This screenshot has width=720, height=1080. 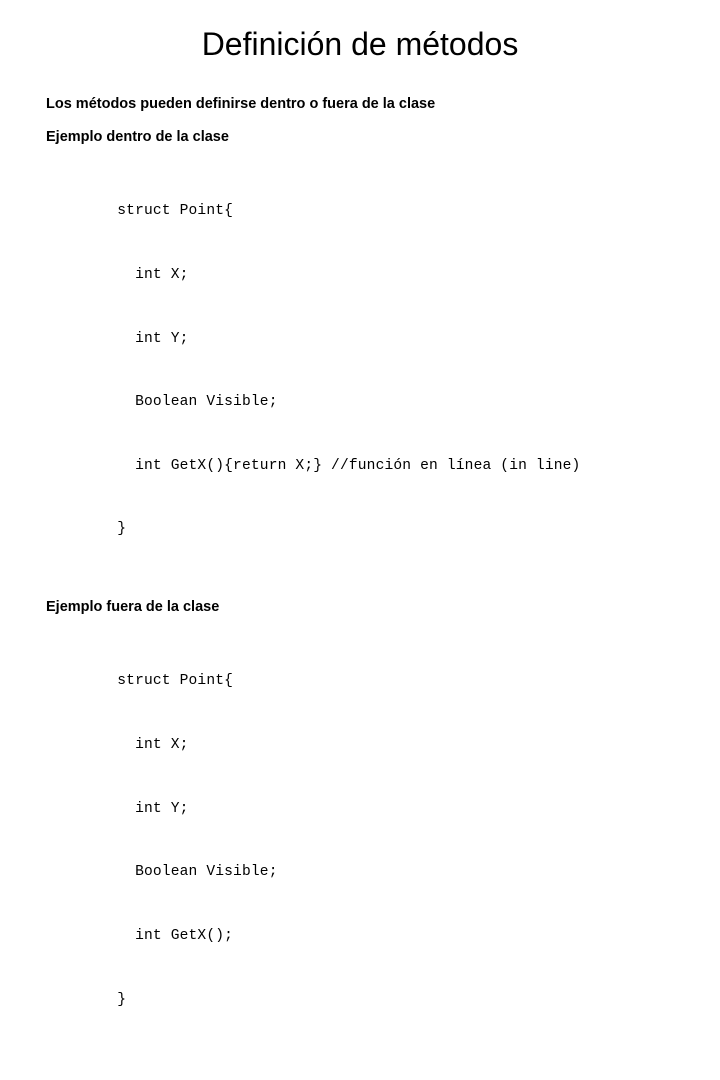 What do you see at coordinates (140, 935) in the screenshot?
I see `code-line: int GetX();` at bounding box center [140, 935].